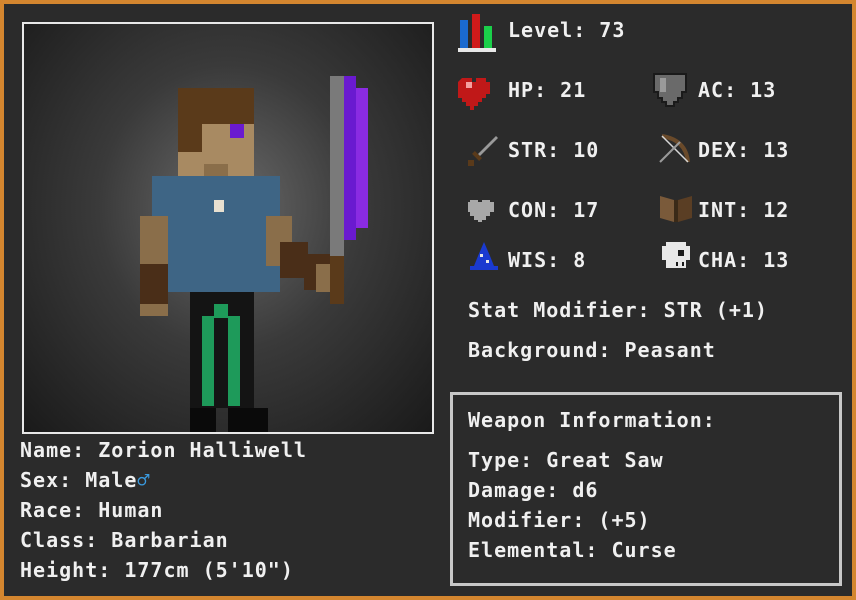  I want to click on character-sex: Sex: Male♂, so click(85, 480).